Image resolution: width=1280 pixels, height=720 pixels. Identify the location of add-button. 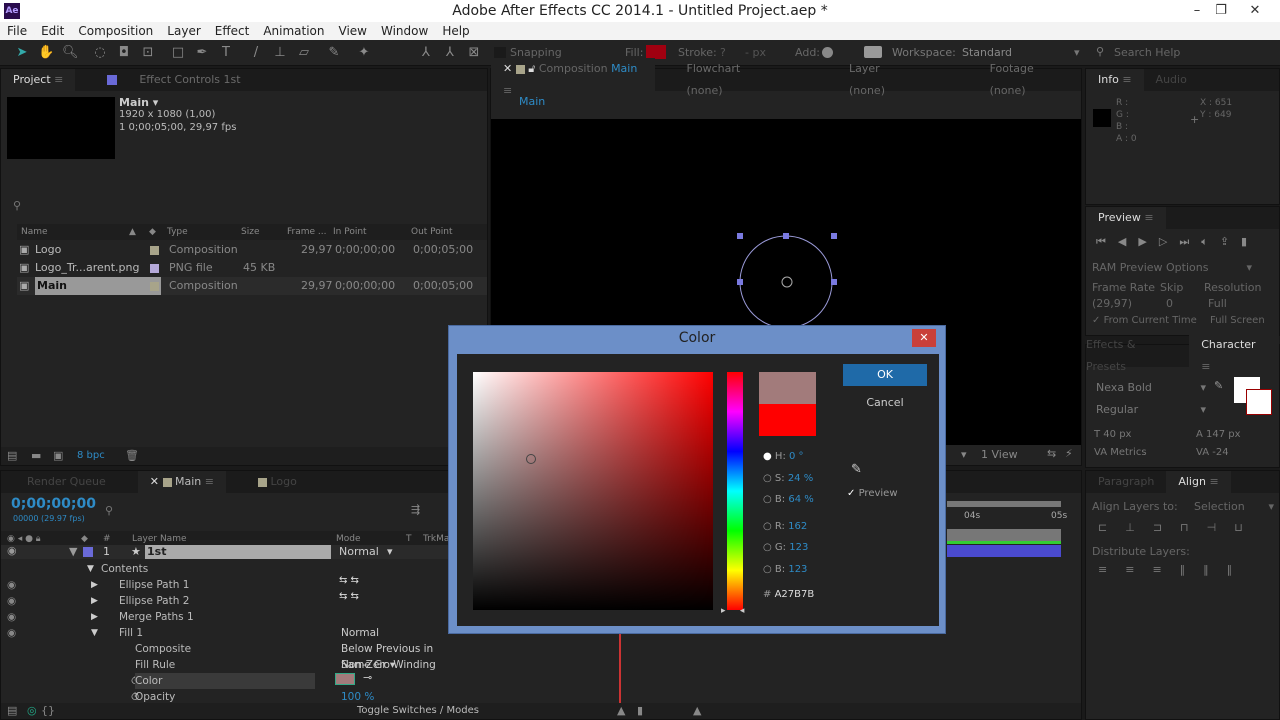
(827, 52).